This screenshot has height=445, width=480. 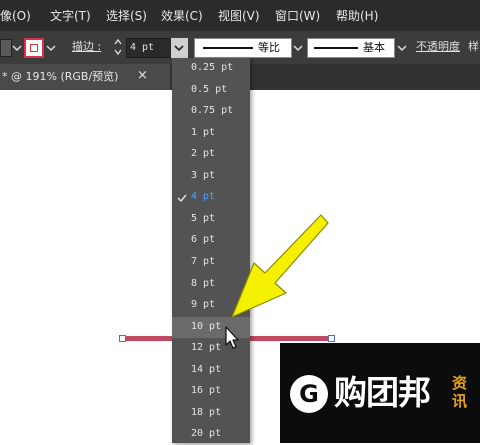 What do you see at coordinates (15, 16) in the screenshot?
I see `menu-object: 像(O)` at bounding box center [15, 16].